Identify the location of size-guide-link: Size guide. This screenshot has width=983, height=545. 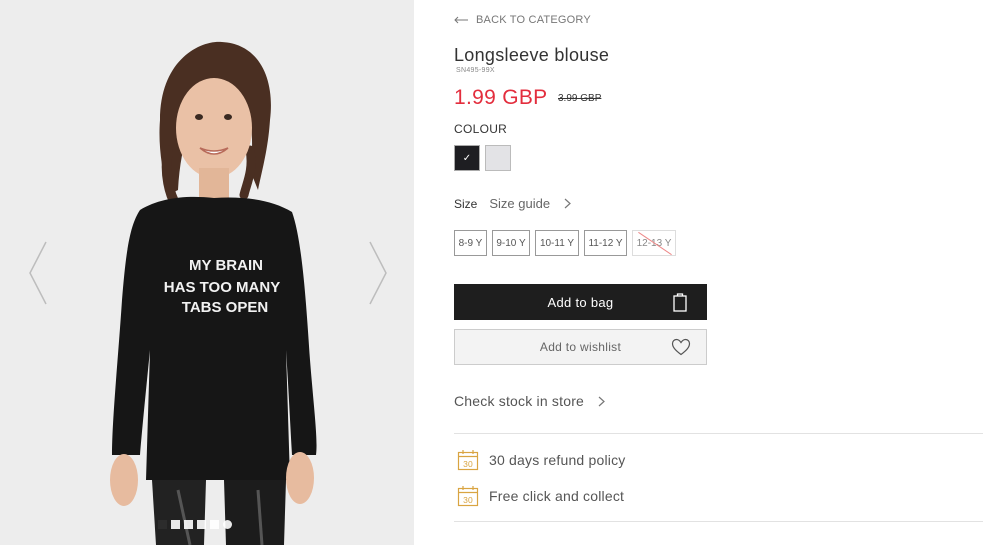
(519, 203).